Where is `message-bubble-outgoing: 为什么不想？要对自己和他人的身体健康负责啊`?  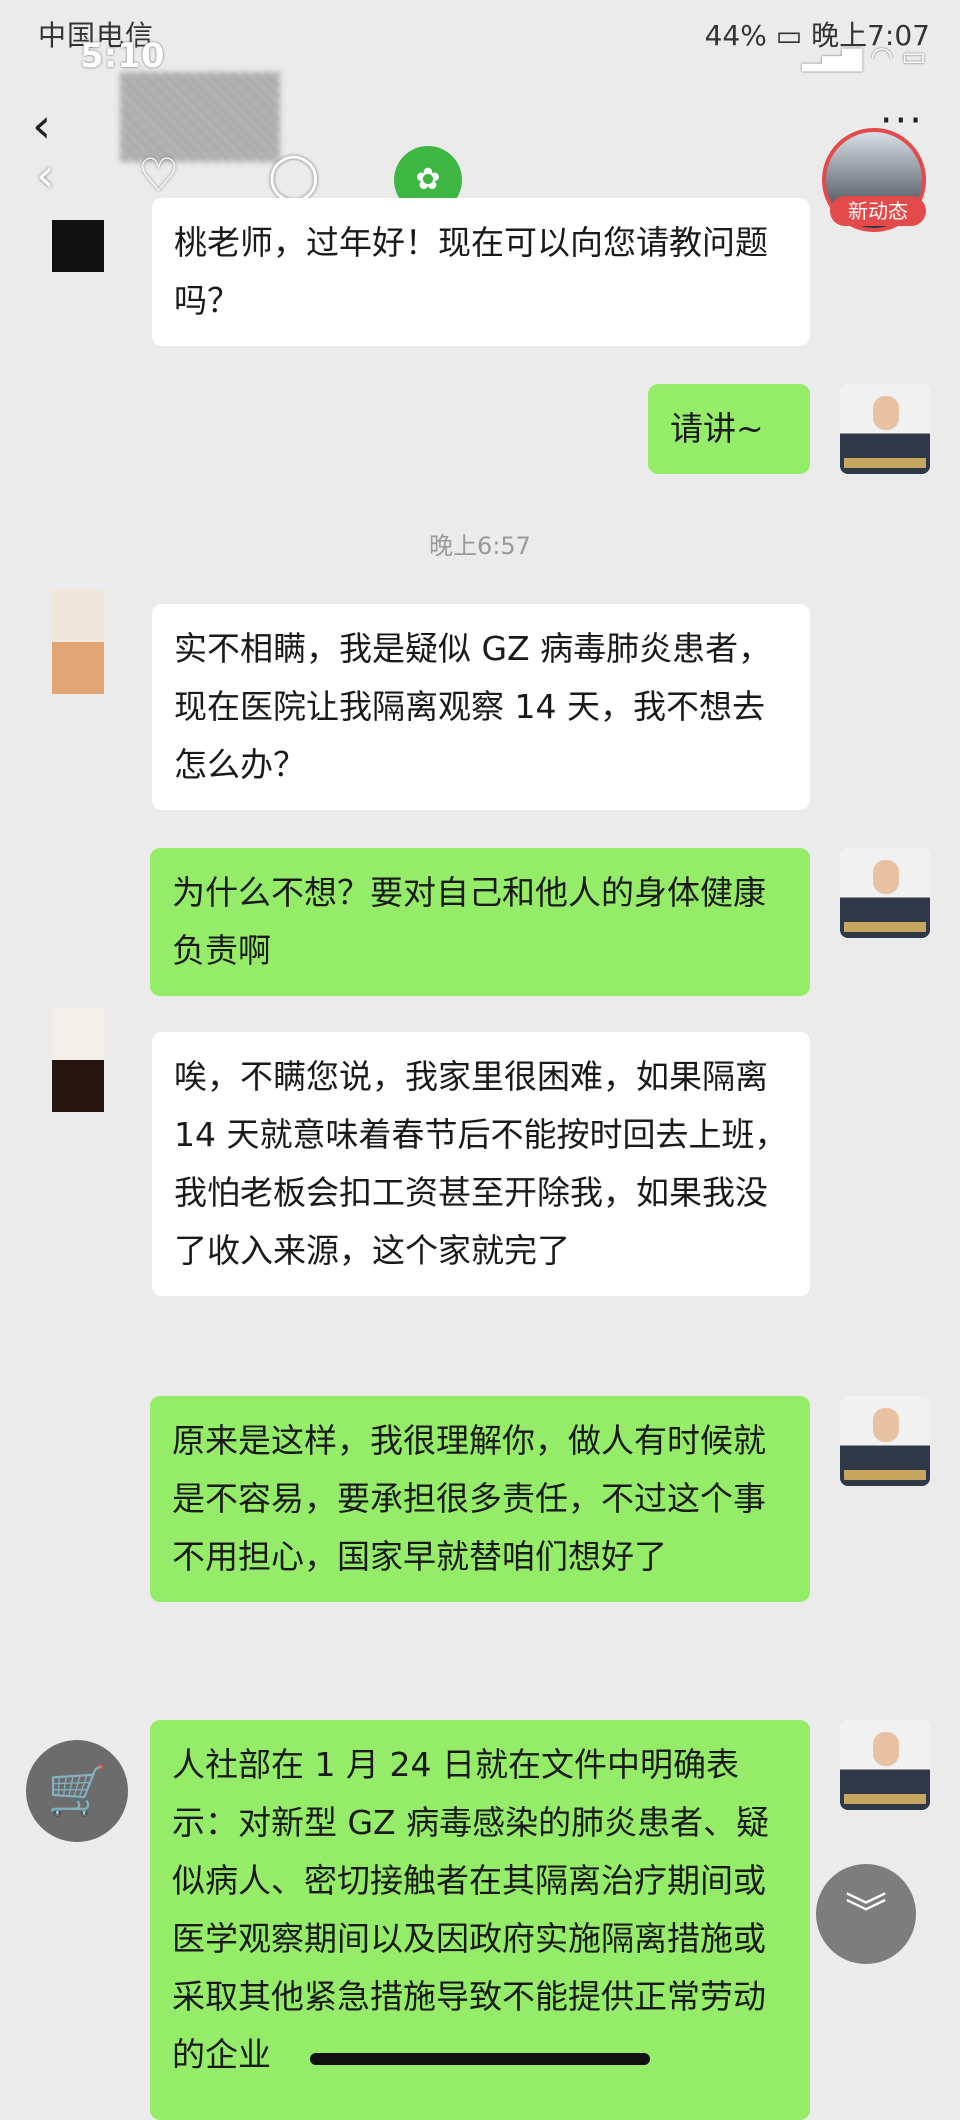
message-bubble-outgoing: 为什么不想？要对自己和他人的身体健康负责啊 is located at coordinates (480, 922).